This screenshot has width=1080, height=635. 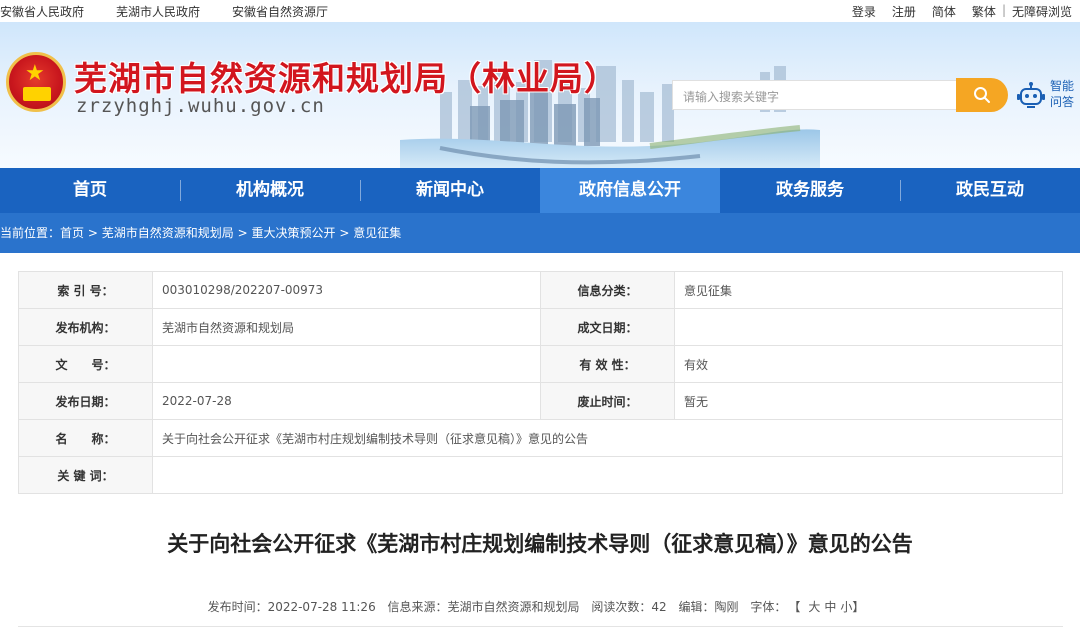 I want to click on info-source: 信息来源：芜湖市自然资源和规划局, so click(x=483, y=607).